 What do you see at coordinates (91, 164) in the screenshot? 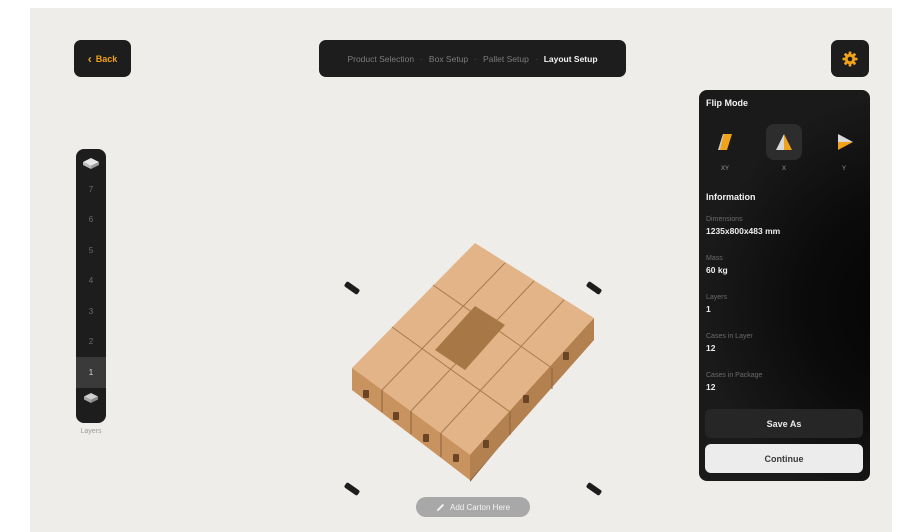
I see `layer-top-icon` at bounding box center [91, 164].